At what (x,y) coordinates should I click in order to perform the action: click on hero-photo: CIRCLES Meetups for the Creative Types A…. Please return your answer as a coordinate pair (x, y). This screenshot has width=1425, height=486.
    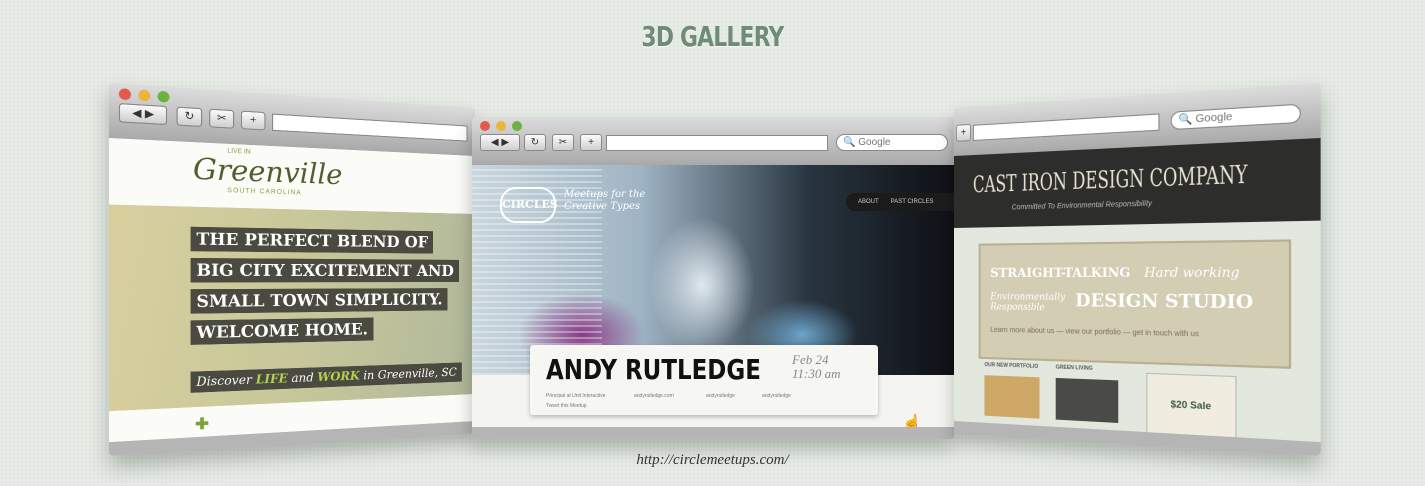
    Looking at the image, I should click on (713, 270).